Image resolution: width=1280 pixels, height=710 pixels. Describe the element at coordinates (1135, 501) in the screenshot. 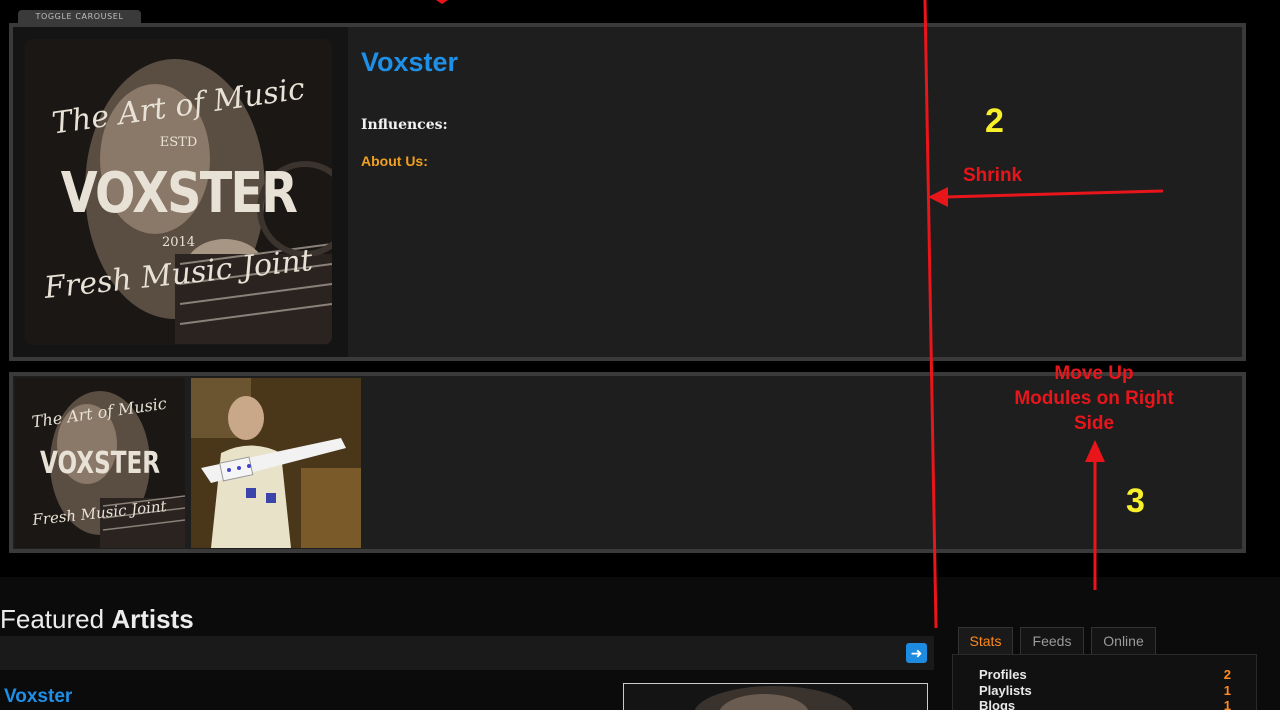

I see `annotation-number-3: 3` at that location.